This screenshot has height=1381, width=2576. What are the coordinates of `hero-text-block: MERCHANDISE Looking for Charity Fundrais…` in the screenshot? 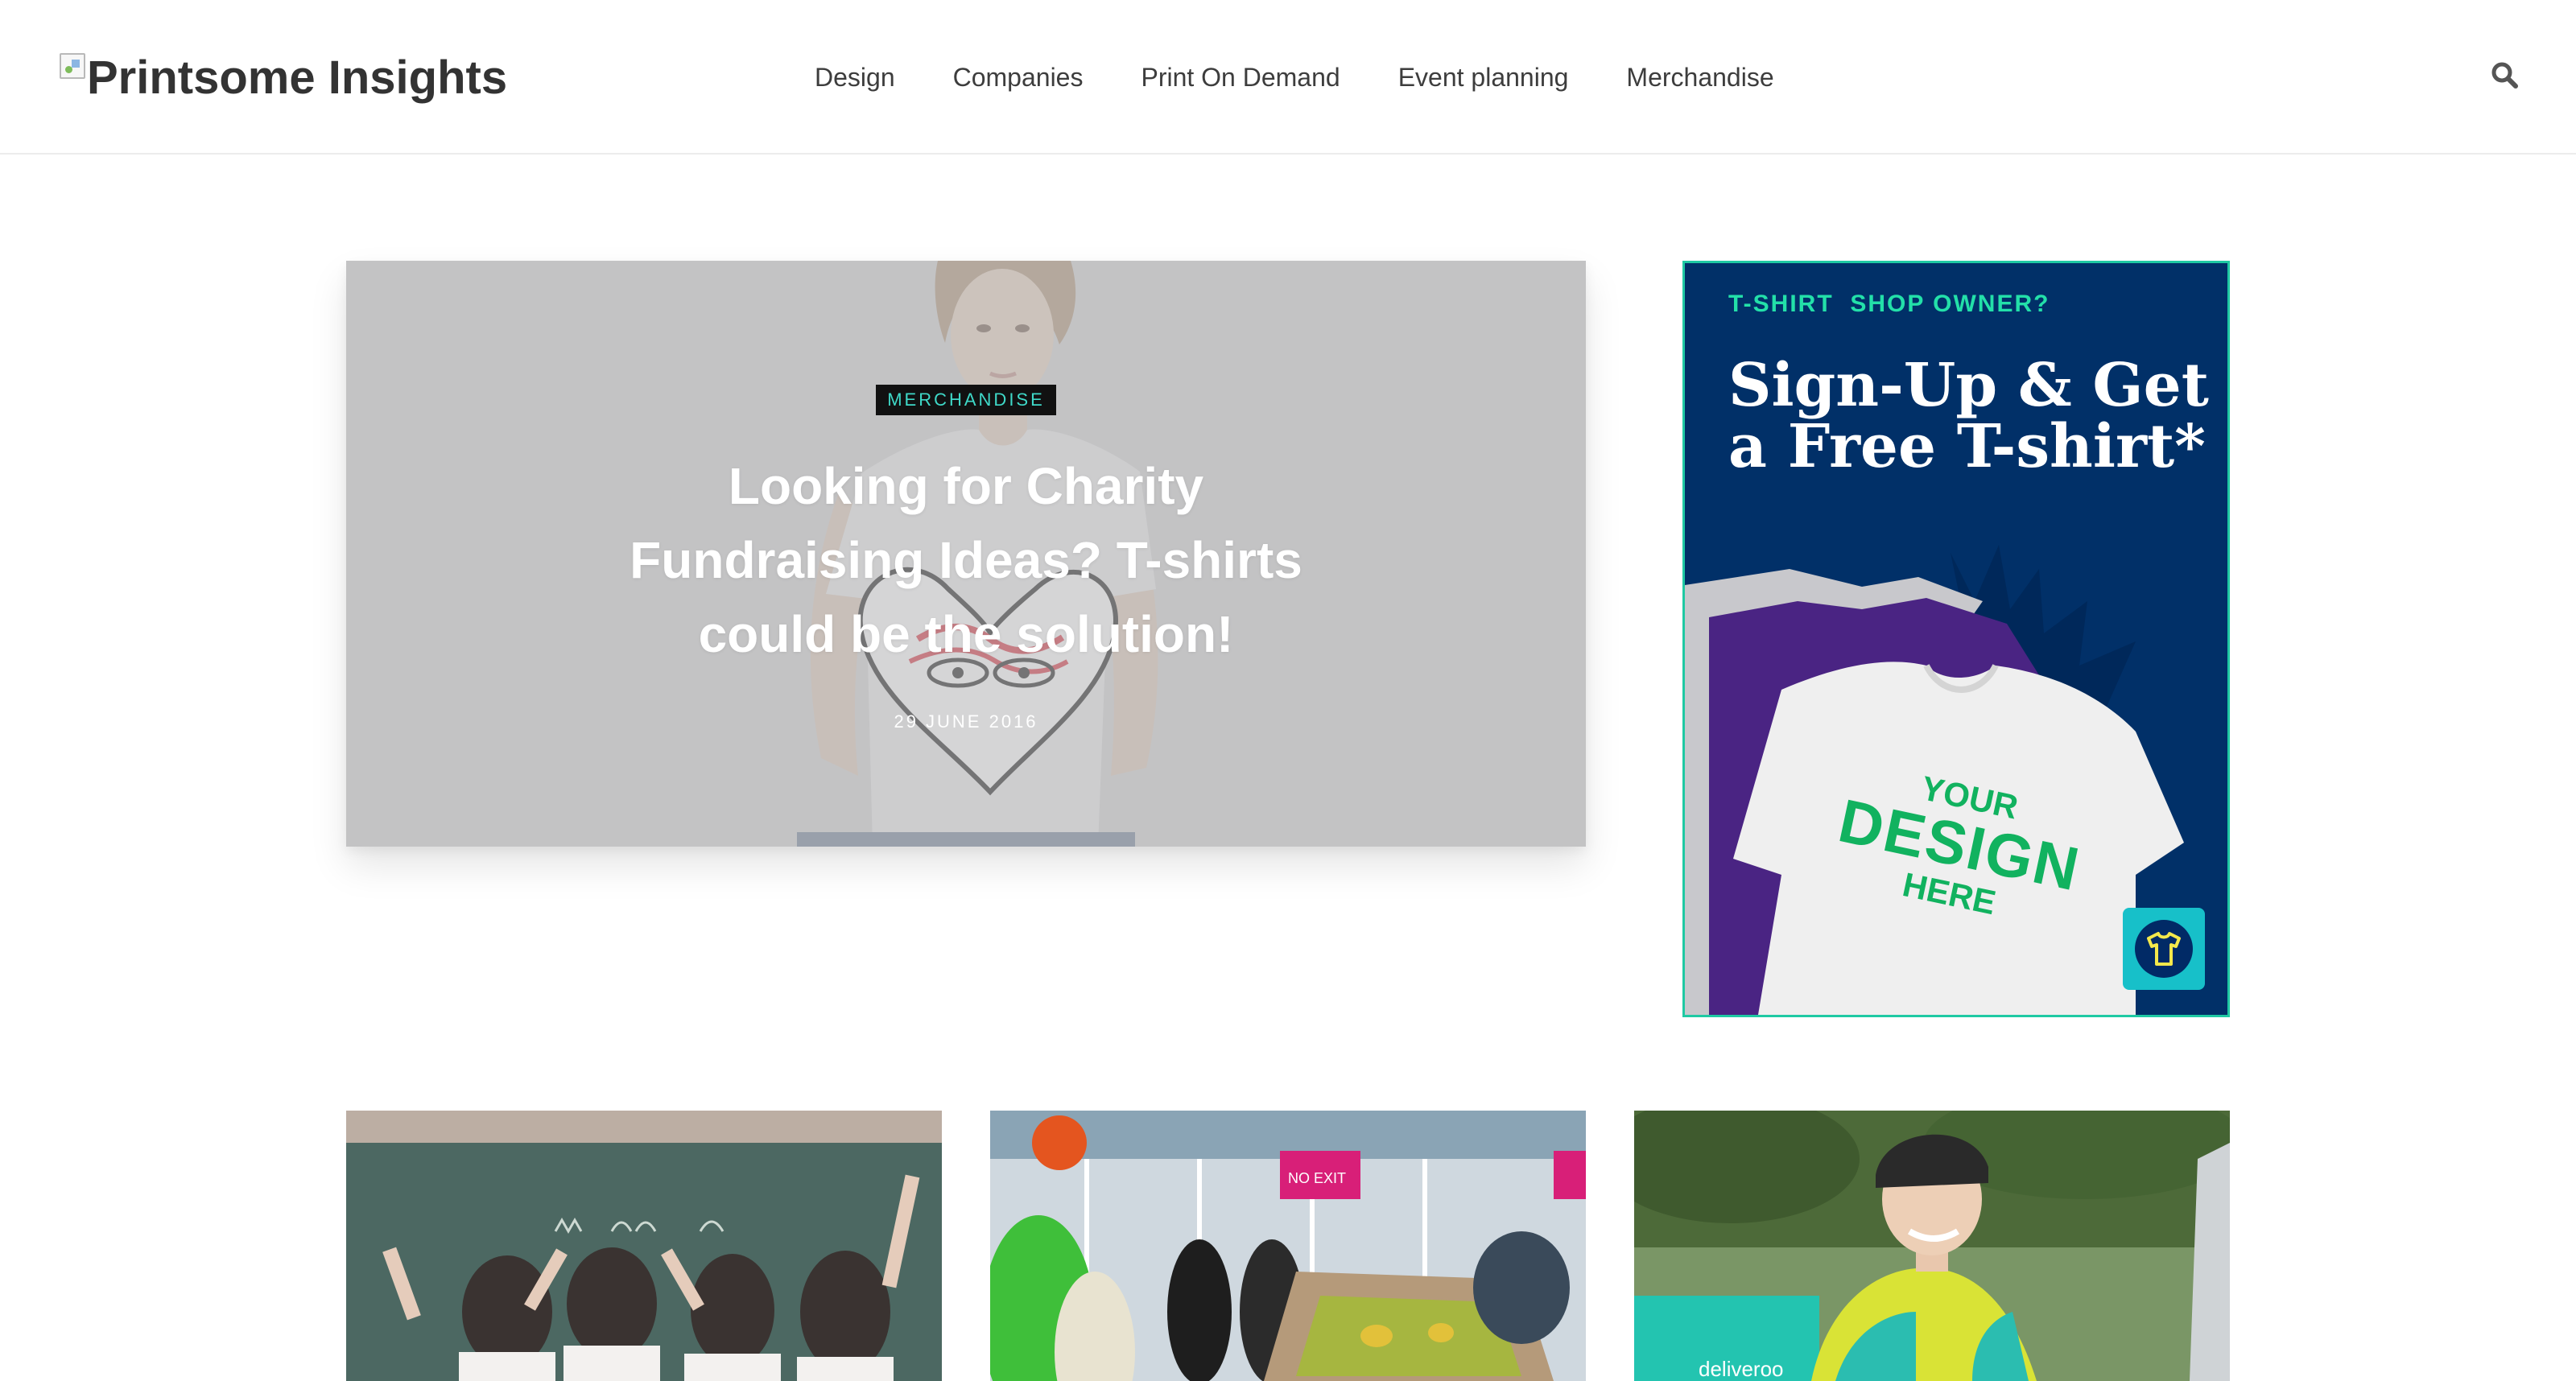 It's located at (966, 558).